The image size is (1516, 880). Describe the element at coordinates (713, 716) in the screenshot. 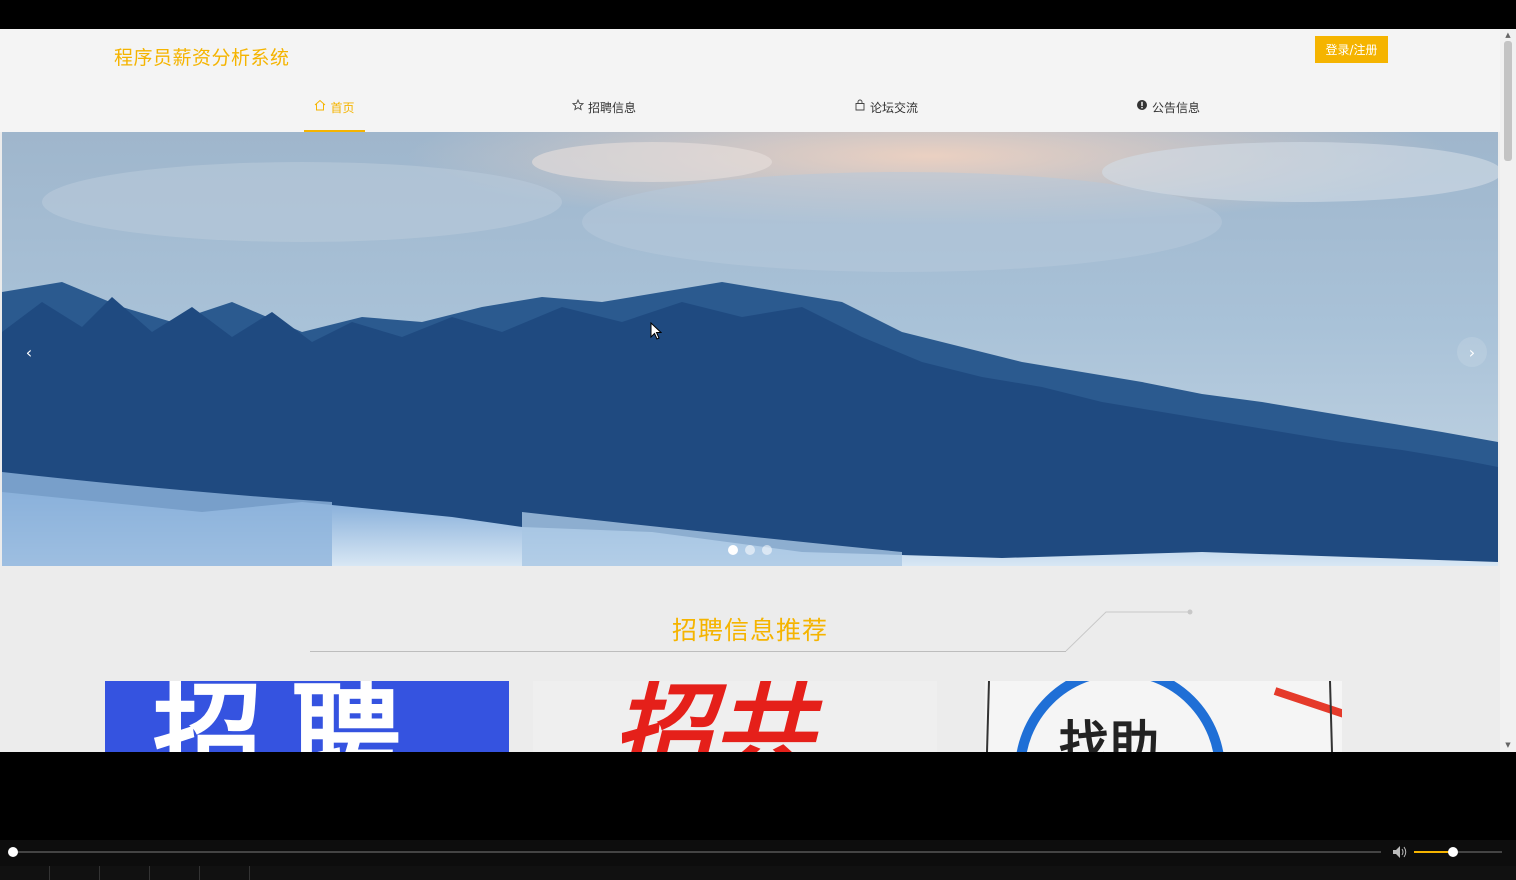

I see `card-image-text: 招共` at that location.